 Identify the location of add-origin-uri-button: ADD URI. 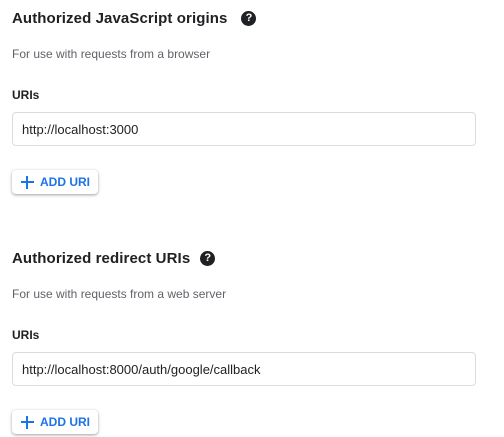
(55, 182).